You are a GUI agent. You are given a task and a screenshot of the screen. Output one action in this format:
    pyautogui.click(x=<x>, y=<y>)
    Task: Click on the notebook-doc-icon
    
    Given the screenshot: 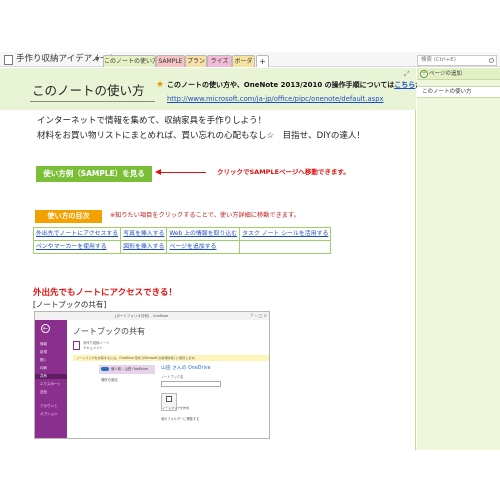 What is the action you would take?
    pyautogui.click(x=76, y=345)
    